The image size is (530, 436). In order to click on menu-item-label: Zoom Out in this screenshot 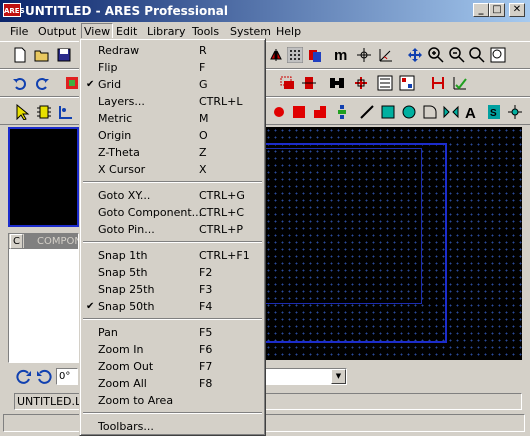, I will do `click(126, 366)`.